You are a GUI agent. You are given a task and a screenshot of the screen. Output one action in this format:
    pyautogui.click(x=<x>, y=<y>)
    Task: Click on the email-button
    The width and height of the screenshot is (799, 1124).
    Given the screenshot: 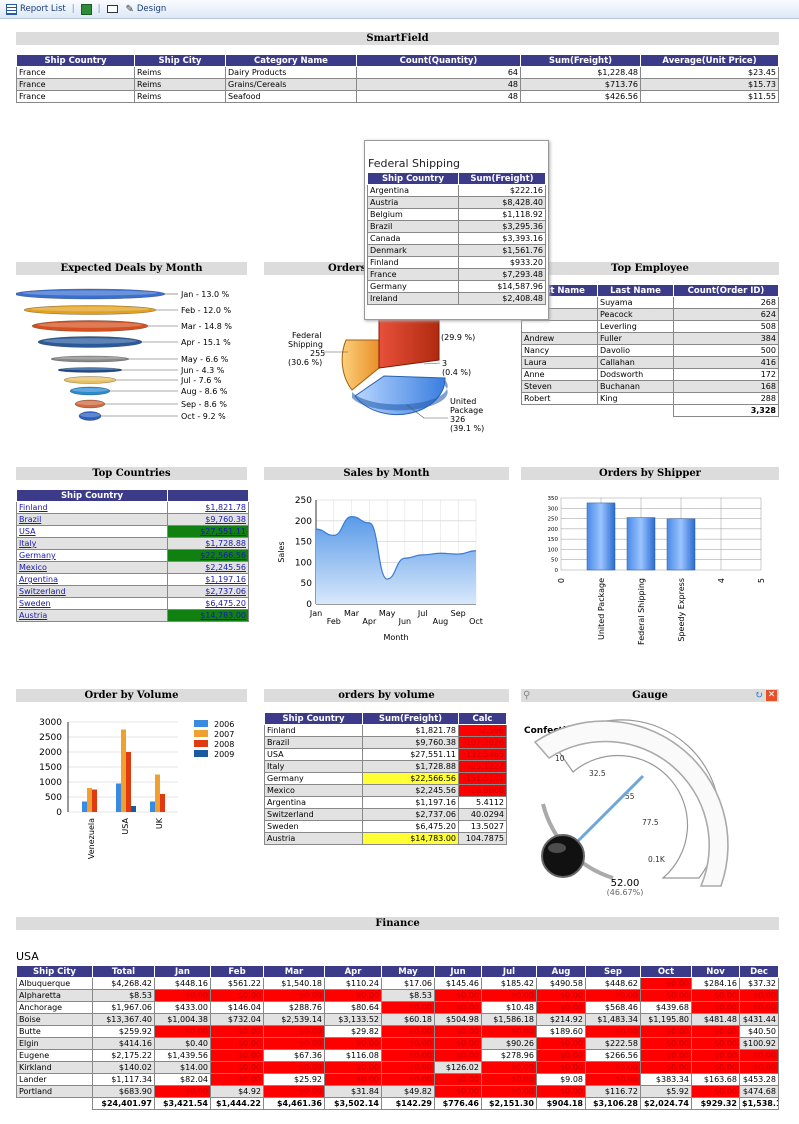 What is the action you would take?
    pyautogui.click(x=112, y=9)
    